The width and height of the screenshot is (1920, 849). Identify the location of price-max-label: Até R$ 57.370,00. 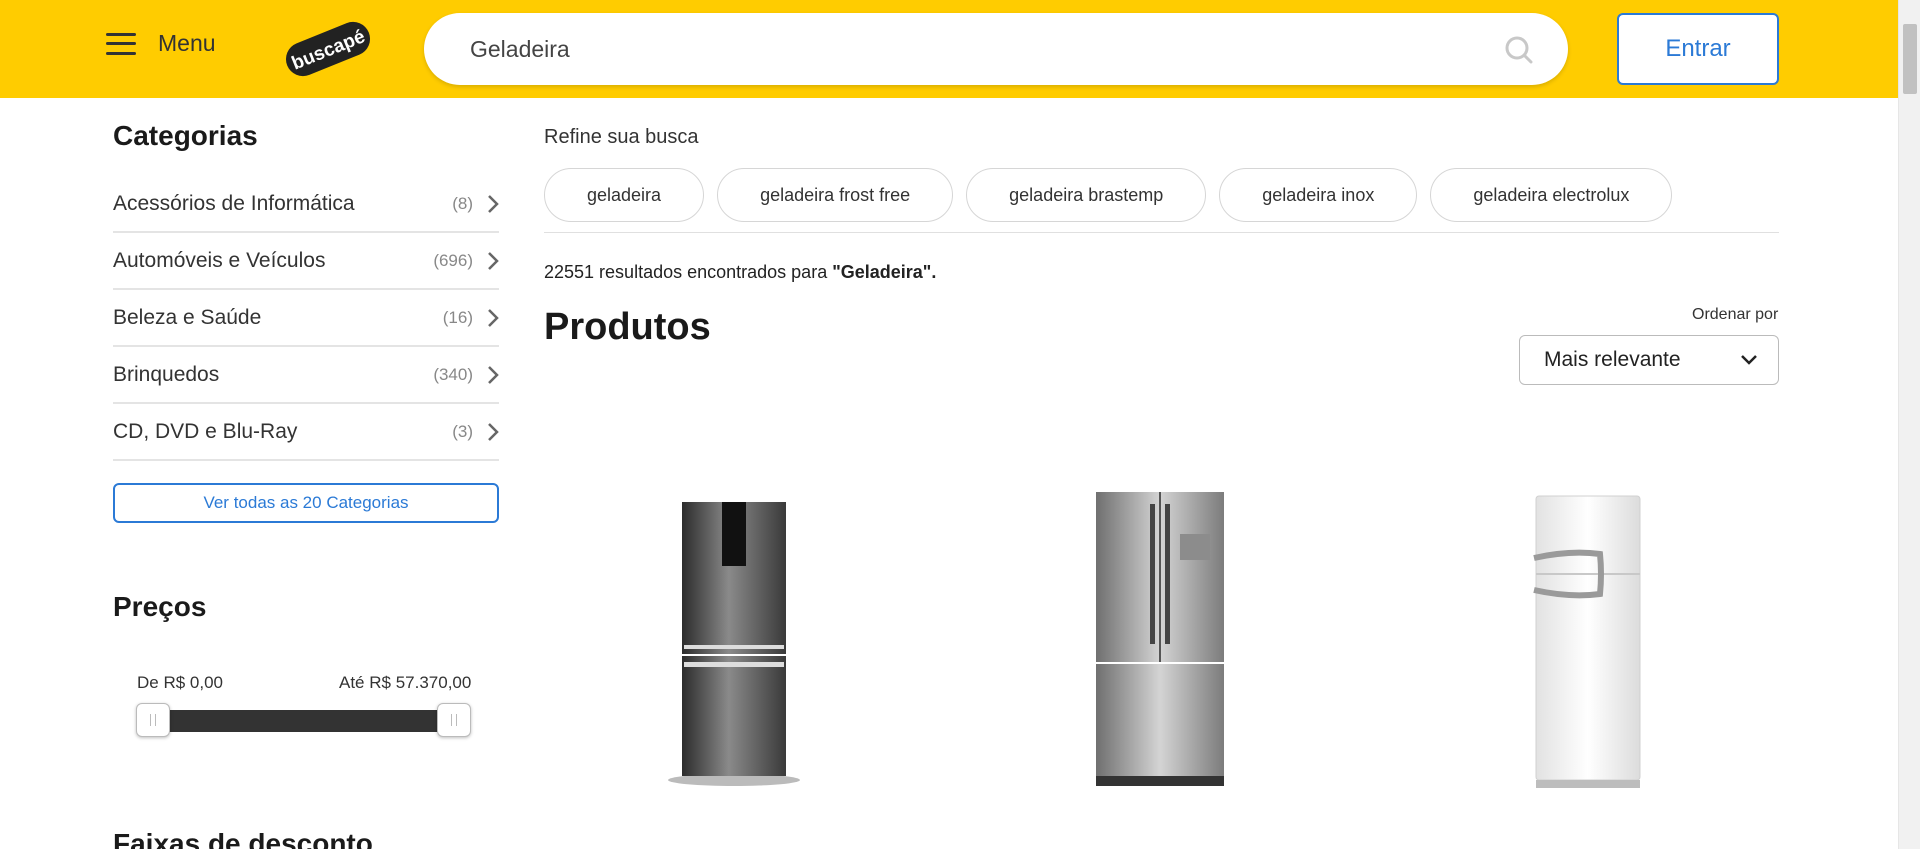
(405, 682).